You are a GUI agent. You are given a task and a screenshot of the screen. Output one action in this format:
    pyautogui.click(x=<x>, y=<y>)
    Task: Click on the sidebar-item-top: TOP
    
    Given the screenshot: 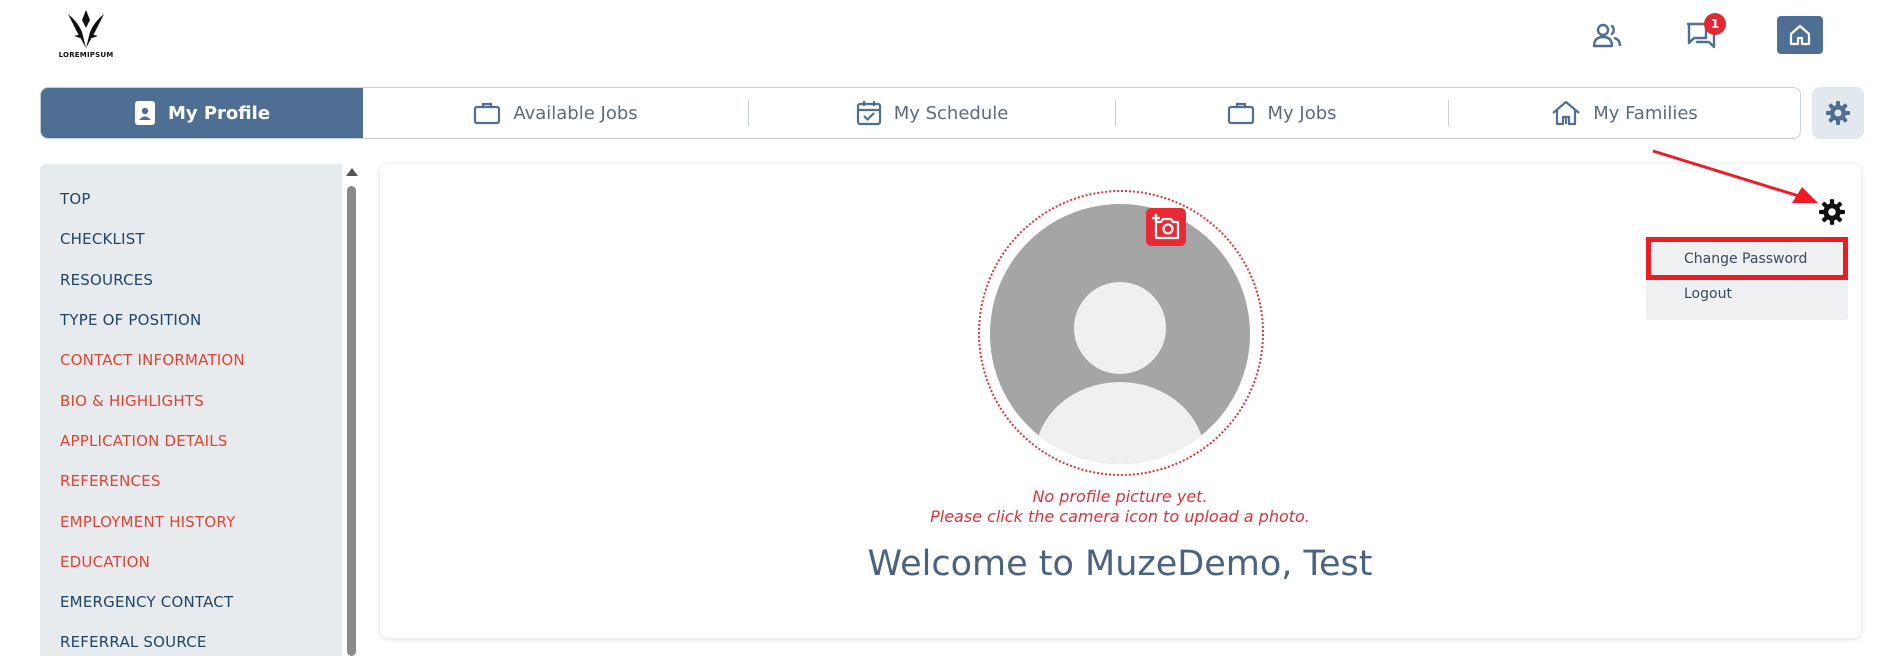 What is the action you would take?
    pyautogui.click(x=191, y=199)
    